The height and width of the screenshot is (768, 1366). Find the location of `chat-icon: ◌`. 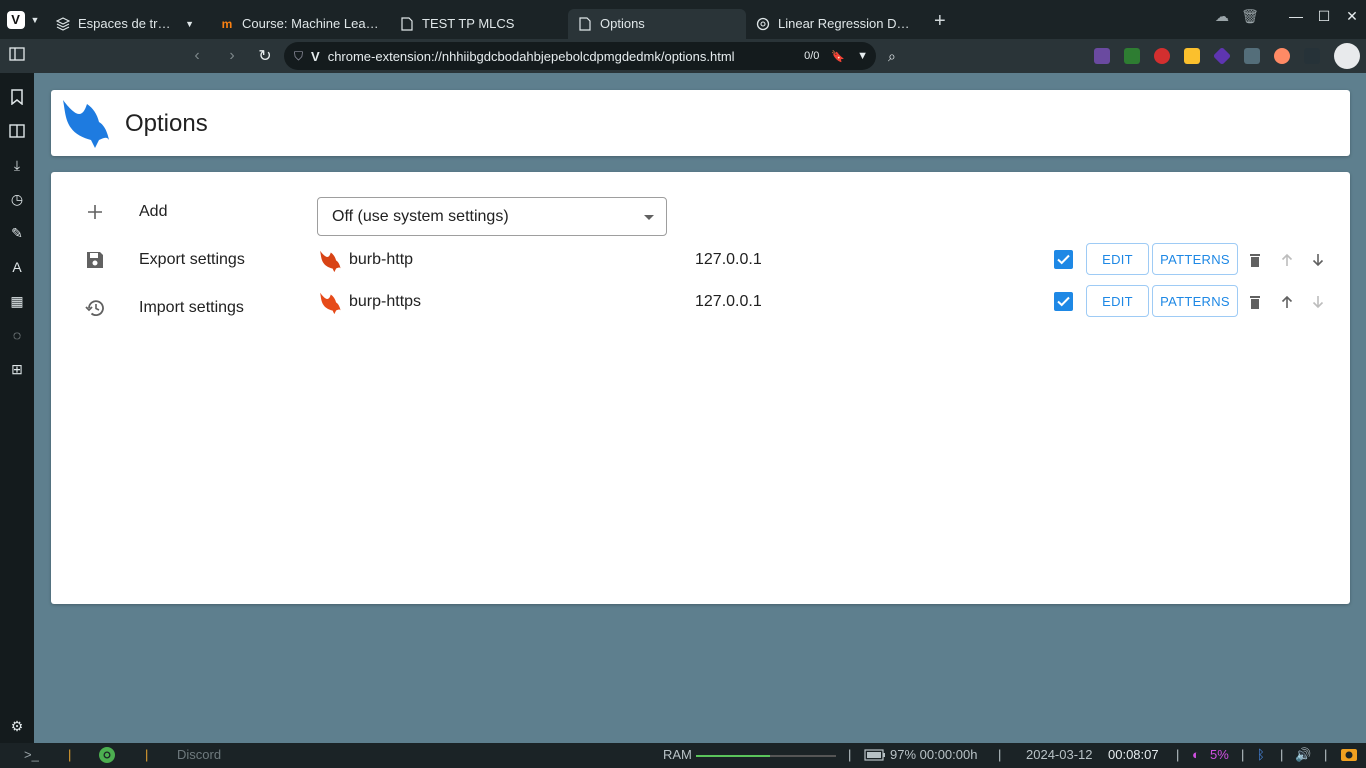

chat-icon: ◌ is located at coordinates (17, 335).